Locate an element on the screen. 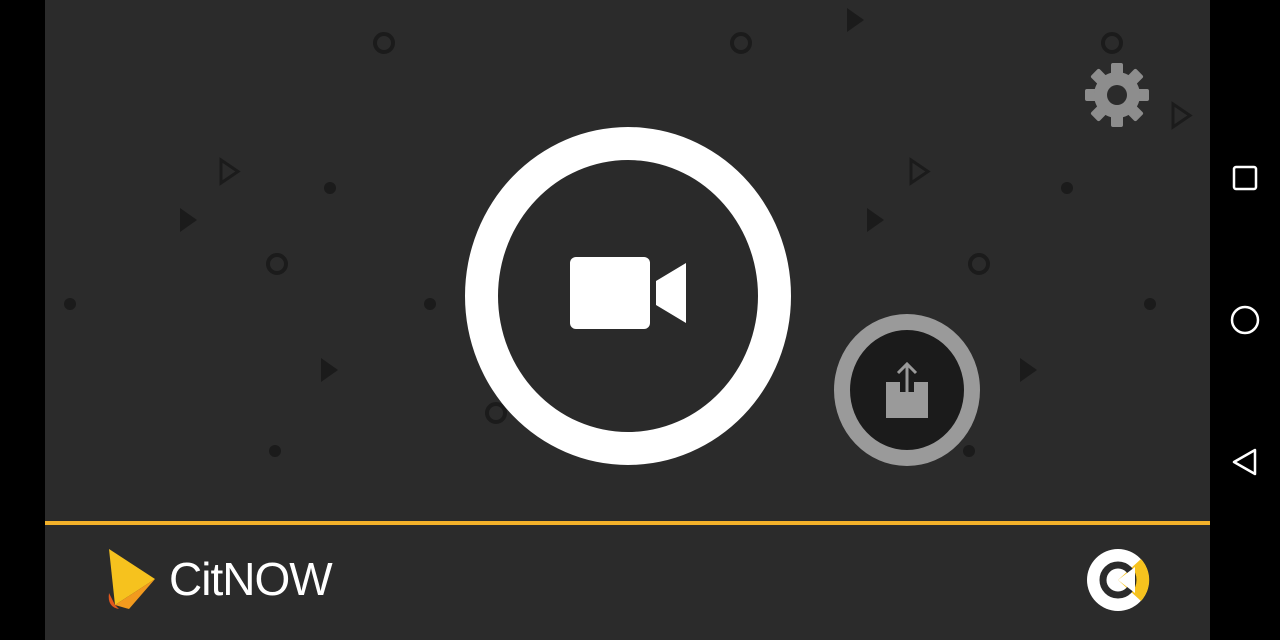 The height and width of the screenshot is (640, 1280). video-camera-icon is located at coordinates (628, 293).